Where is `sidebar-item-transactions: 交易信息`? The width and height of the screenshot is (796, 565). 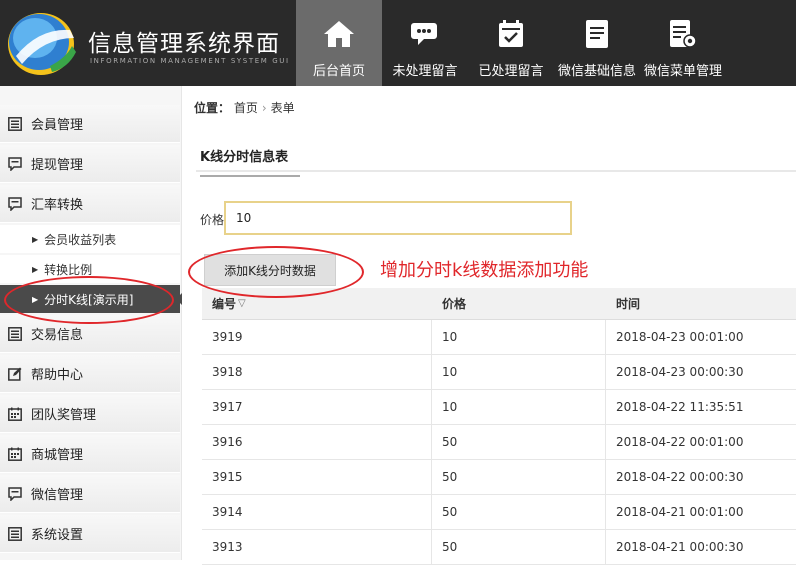 sidebar-item-transactions: 交易信息 is located at coordinates (90, 334).